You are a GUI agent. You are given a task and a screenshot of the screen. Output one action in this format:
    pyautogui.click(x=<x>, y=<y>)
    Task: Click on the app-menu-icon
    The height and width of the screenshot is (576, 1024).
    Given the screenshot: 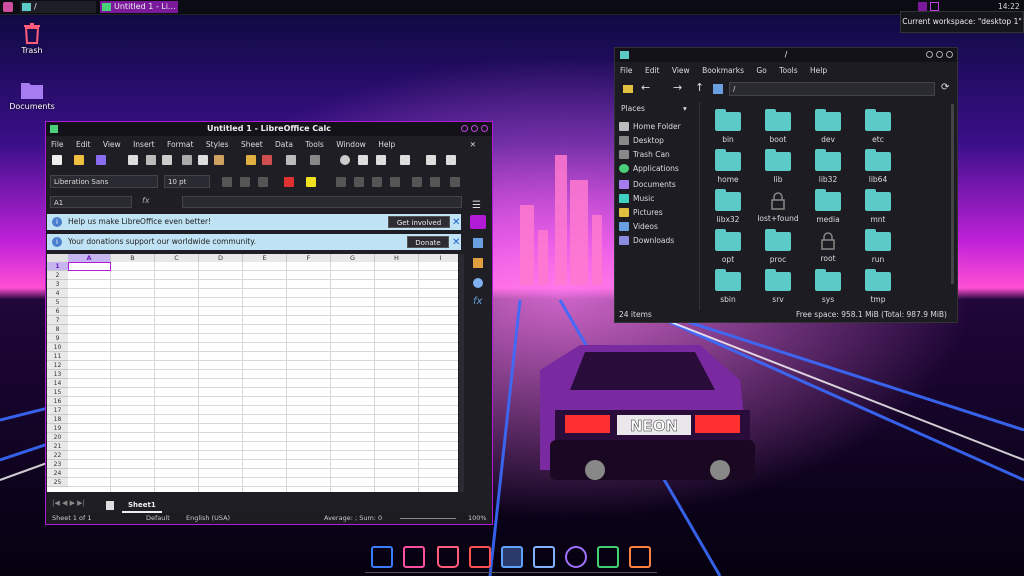 What is the action you would take?
    pyautogui.click(x=8, y=7)
    